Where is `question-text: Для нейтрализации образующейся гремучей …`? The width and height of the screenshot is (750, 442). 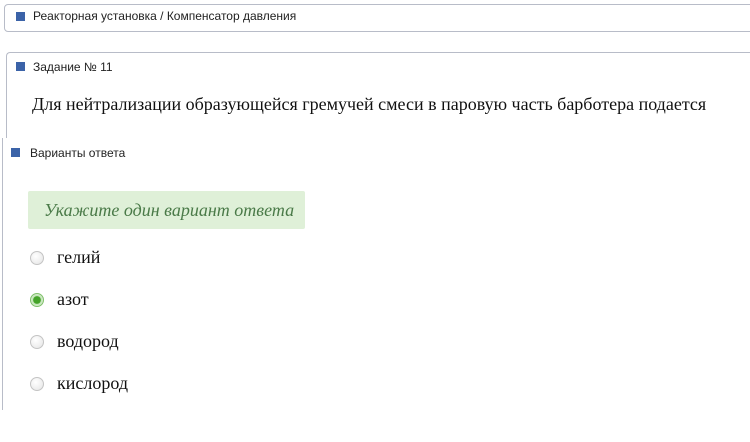
question-text: Для нейтрализации образующейся гремучей … is located at coordinates (369, 104).